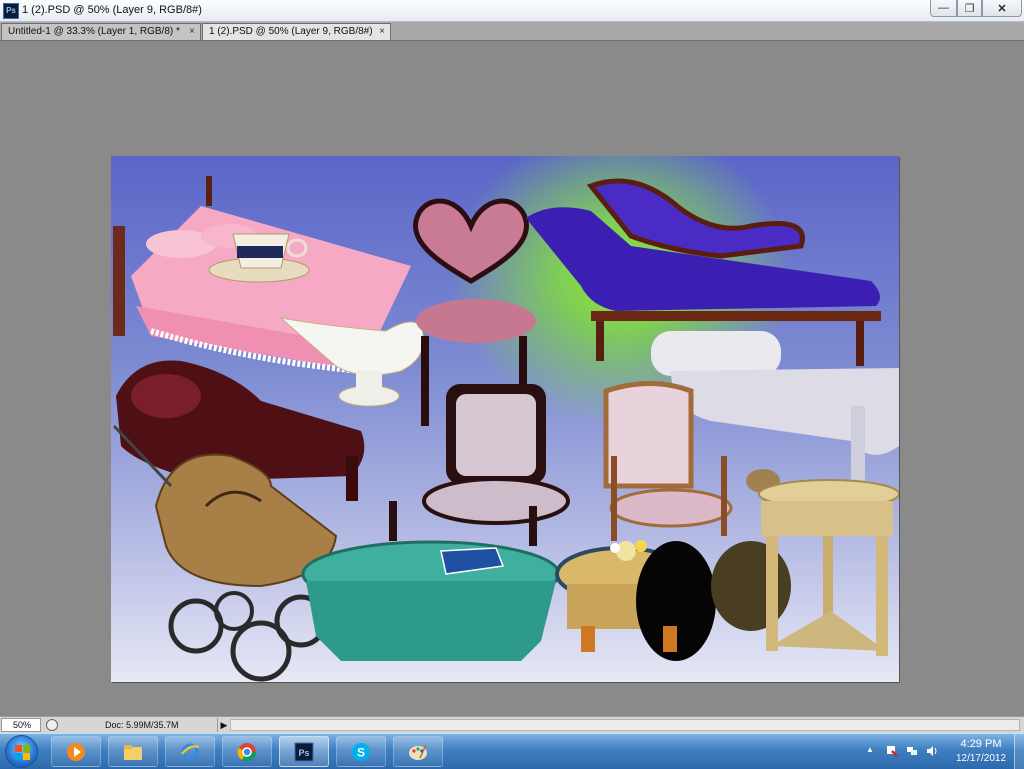  Describe the element at coordinates (479, 465) in the screenshot. I see `tapestry-chair-image` at that location.